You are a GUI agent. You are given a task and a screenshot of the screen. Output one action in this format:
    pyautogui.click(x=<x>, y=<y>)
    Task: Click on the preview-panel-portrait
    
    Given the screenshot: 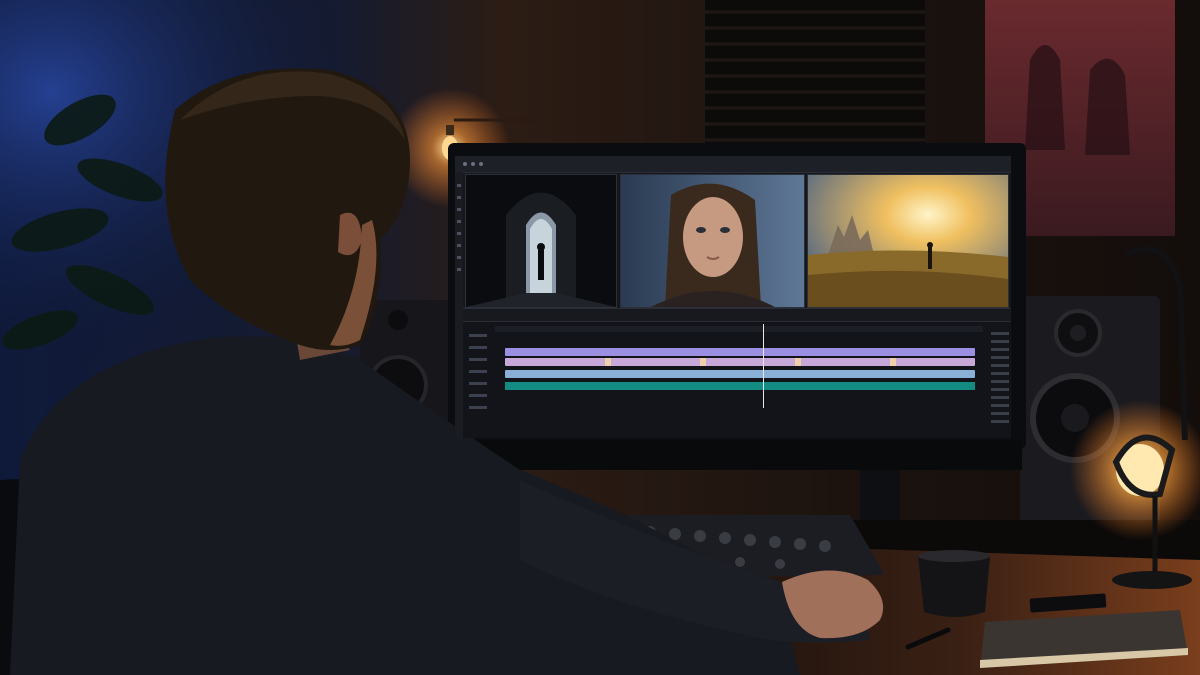 What is the action you would take?
    pyautogui.click(x=712, y=241)
    